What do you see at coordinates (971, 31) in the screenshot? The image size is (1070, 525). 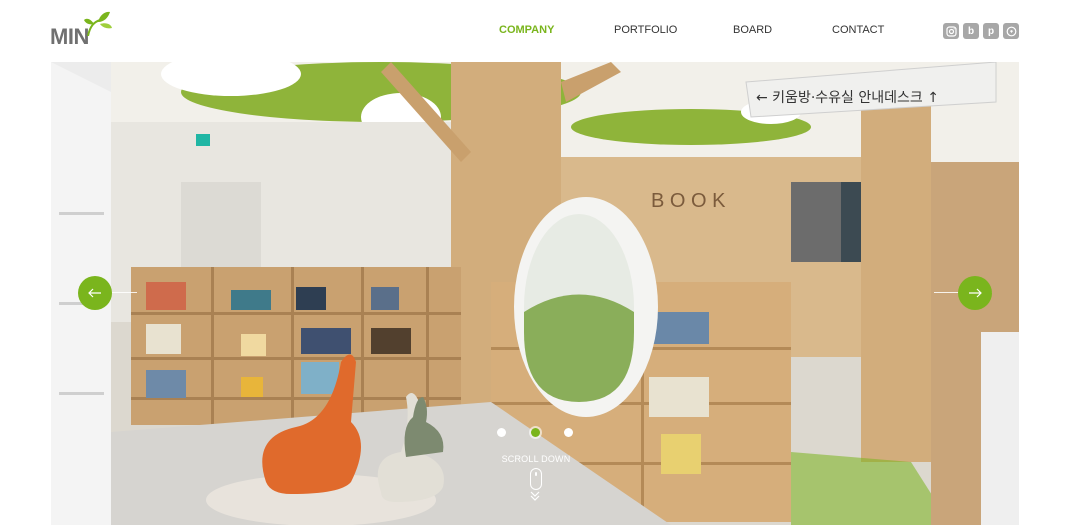 I see `blog-icon: b` at bounding box center [971, 31].